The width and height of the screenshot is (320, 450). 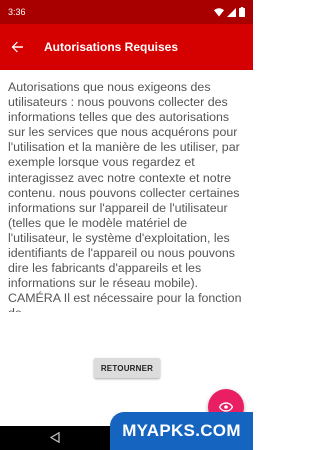 I want to click on battery-icon, so click(x=242, y=12).